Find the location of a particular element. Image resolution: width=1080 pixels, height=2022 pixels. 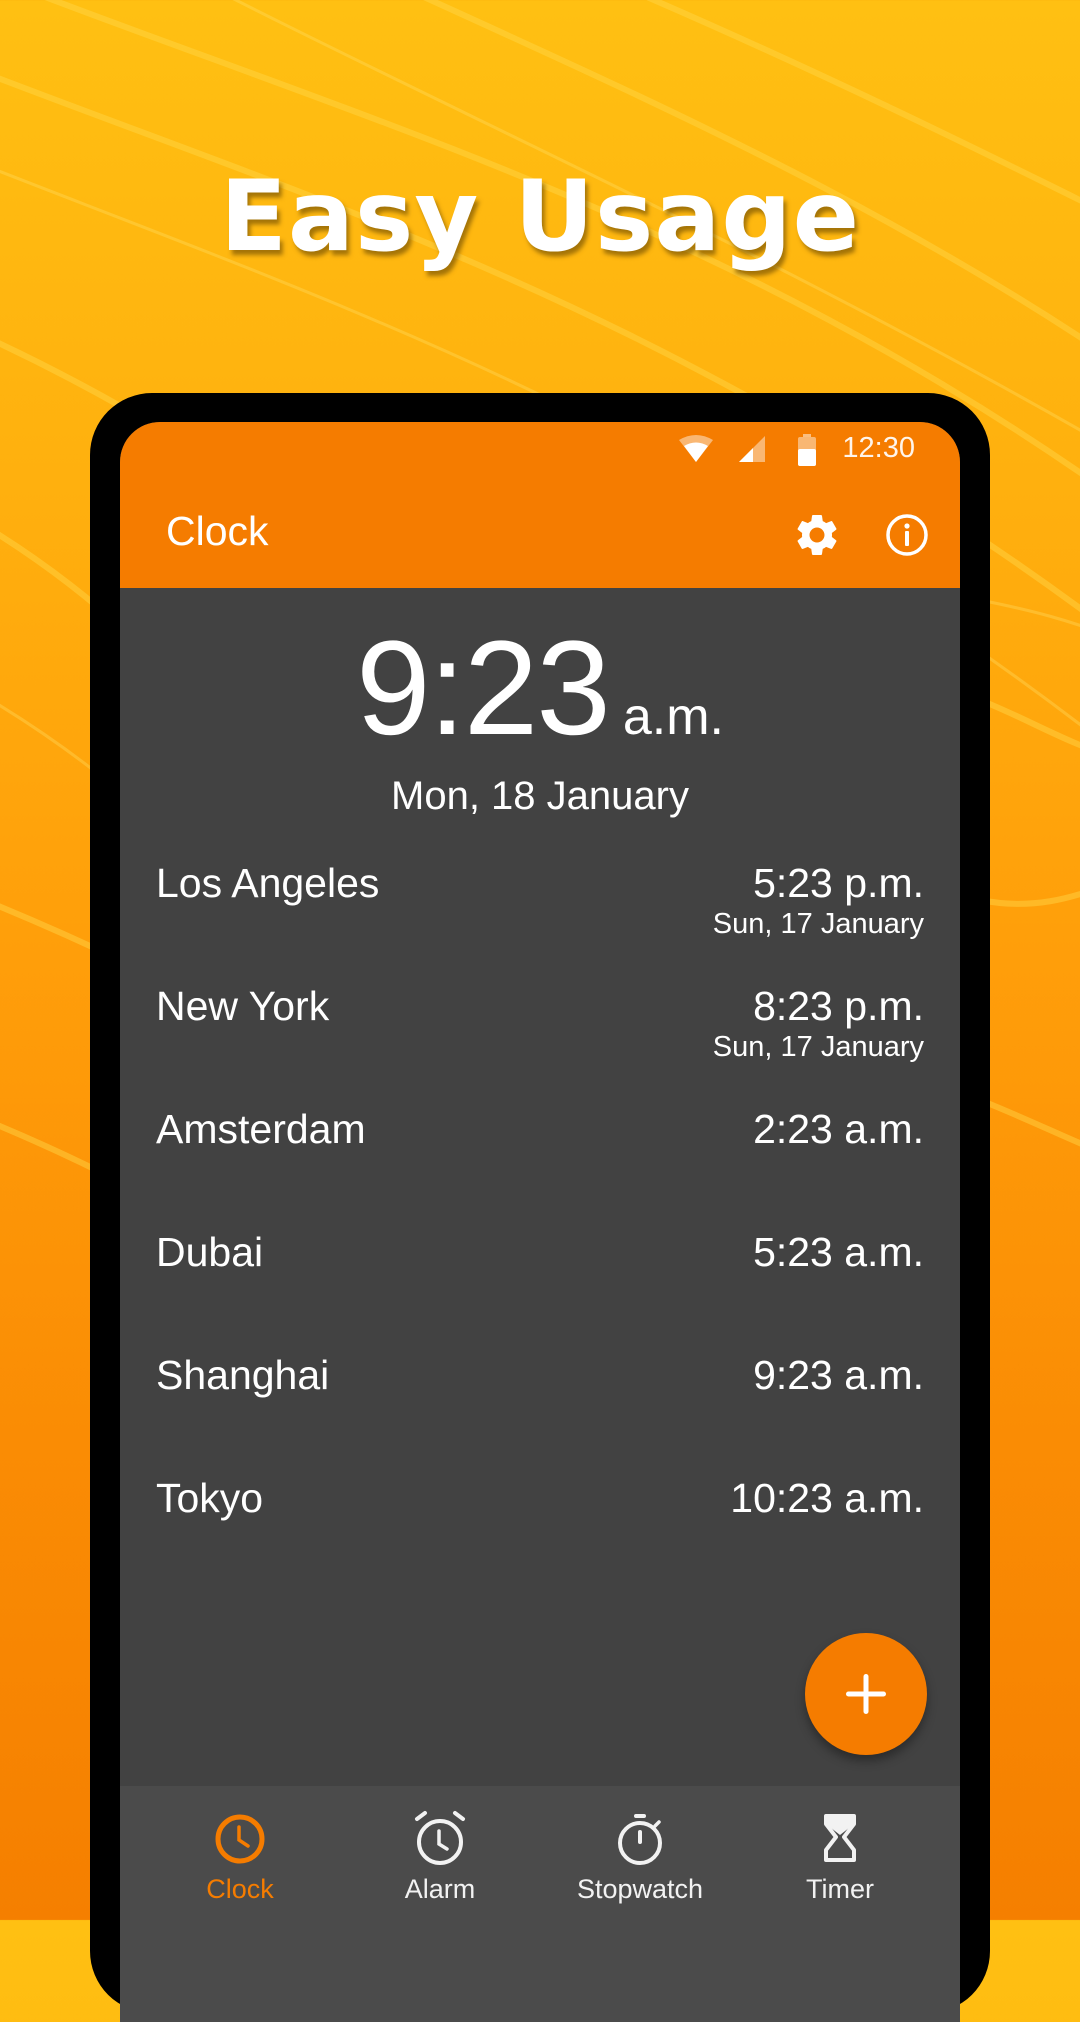

nav-tab-stopwatch: Stopwatch is located at coordinates (640, 1856).